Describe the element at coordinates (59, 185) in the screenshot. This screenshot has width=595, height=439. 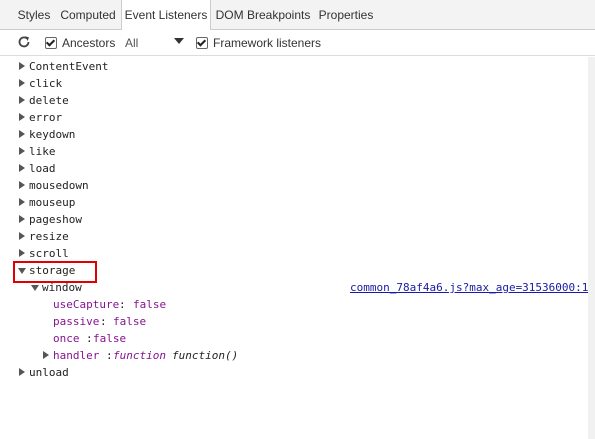
I see `event-name: mousedown` at that location.